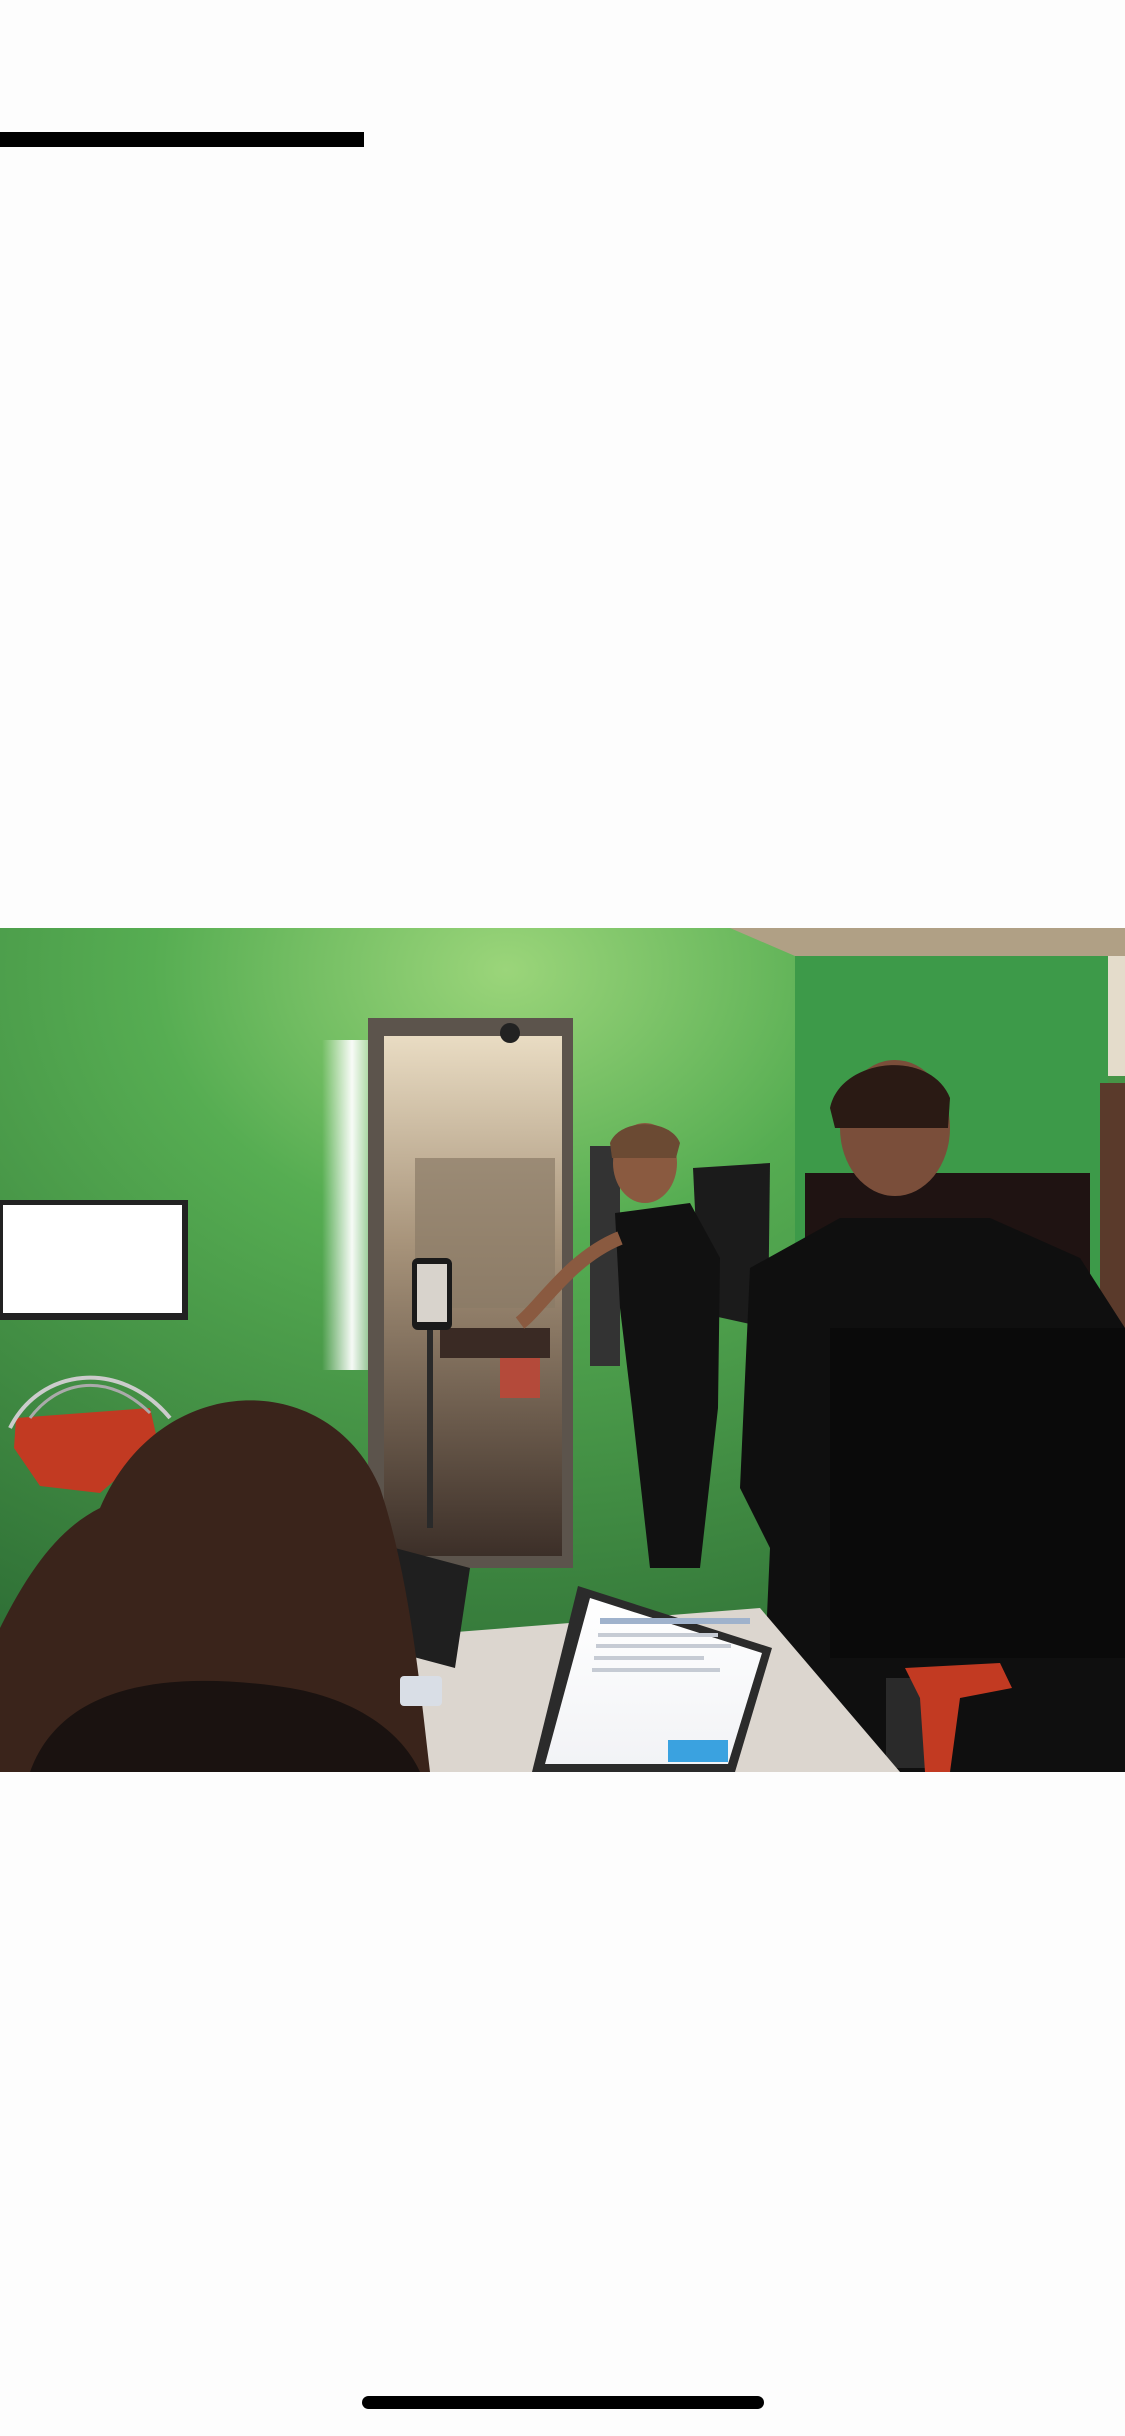 The height and width of the screenshot is (2436, 1125). Describe the element at coordinates (432, 1293) in the screenshot. I see `phone-screen` at that location.